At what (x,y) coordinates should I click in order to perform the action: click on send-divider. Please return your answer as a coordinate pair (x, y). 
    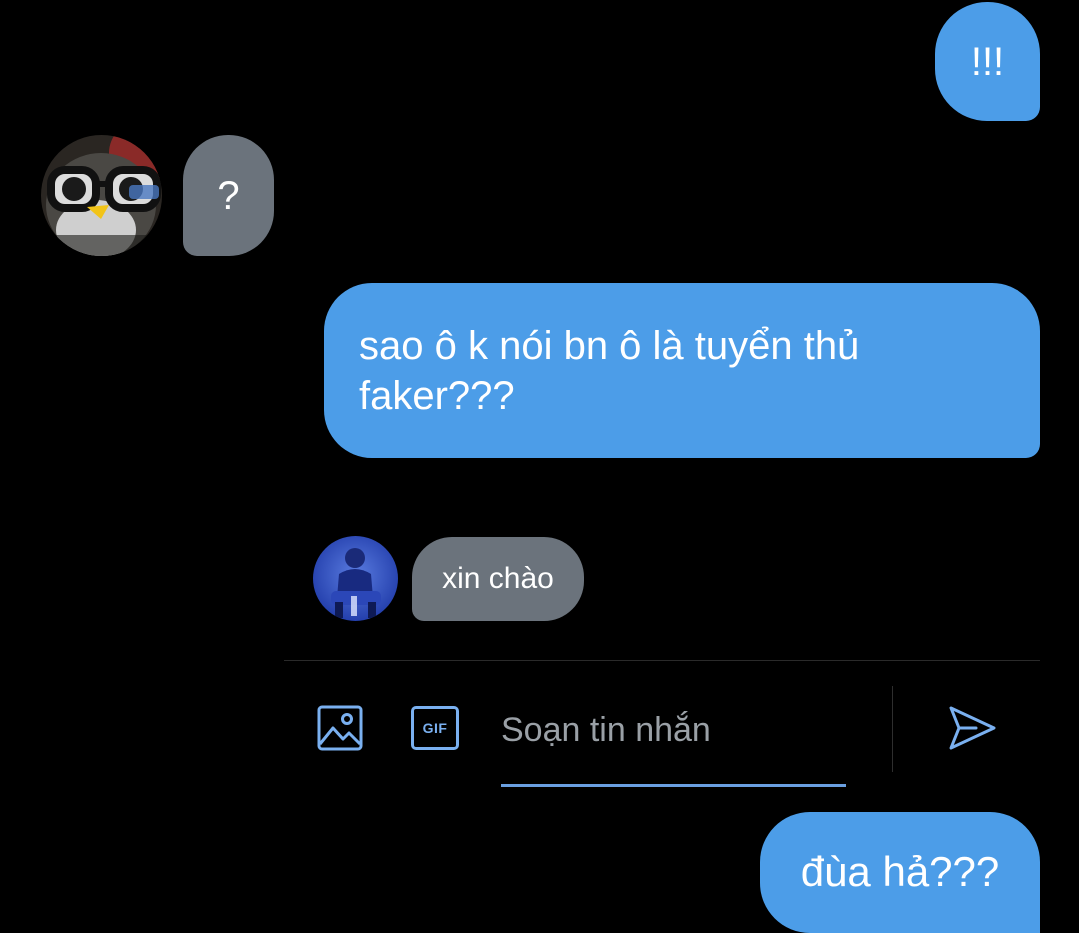
    Looking at the image, I should click on (892, 729).